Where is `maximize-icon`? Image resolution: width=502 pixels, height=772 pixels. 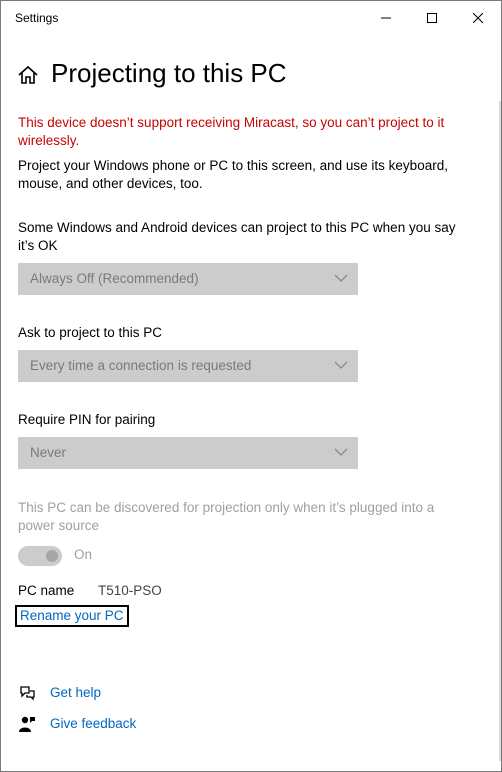
maximize-icon is located at coordinates (432, 18).